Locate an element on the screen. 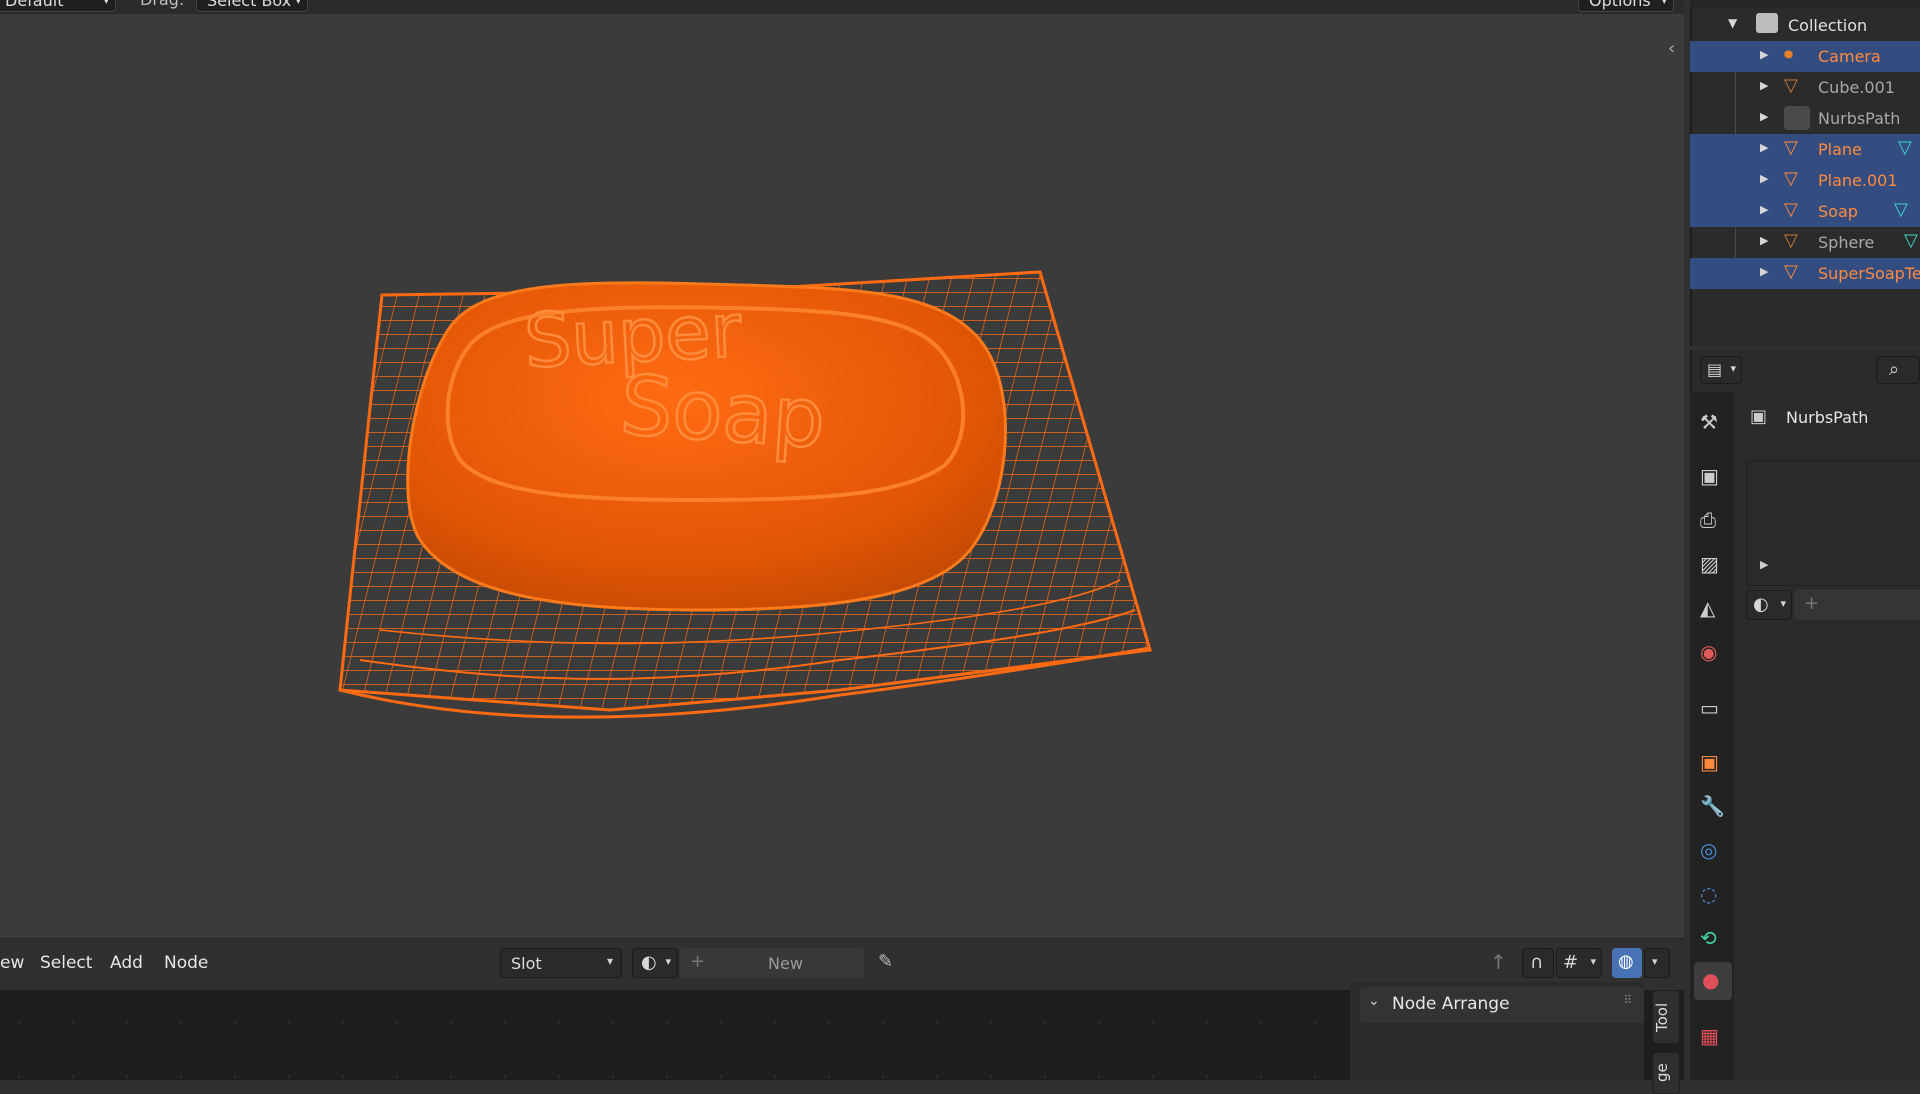  view-layer-tab-icon: ▨ is located at coordinates (1713, 565).